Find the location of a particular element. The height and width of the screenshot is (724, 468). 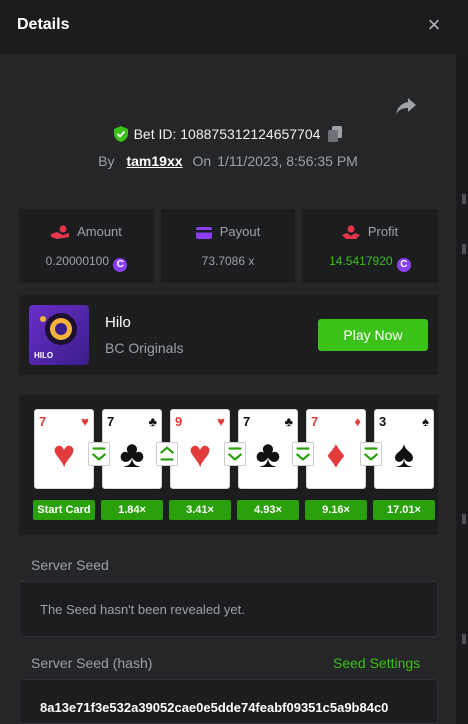

details-header: Details × is located at coordinates (234, 27).